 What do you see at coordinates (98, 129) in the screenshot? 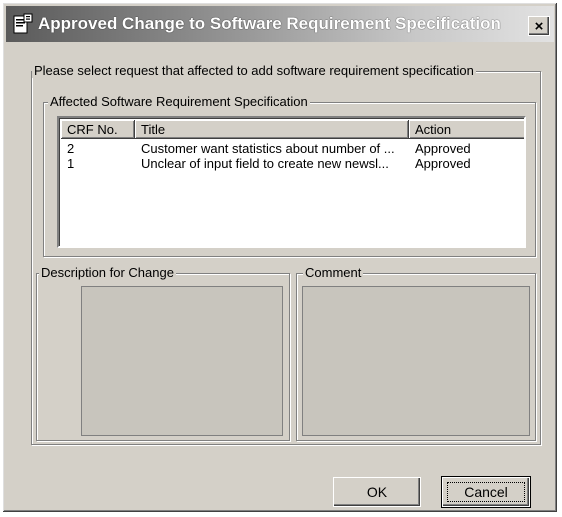
I see `column-header-crf: CRF No.` at bounding box center [98, 129].